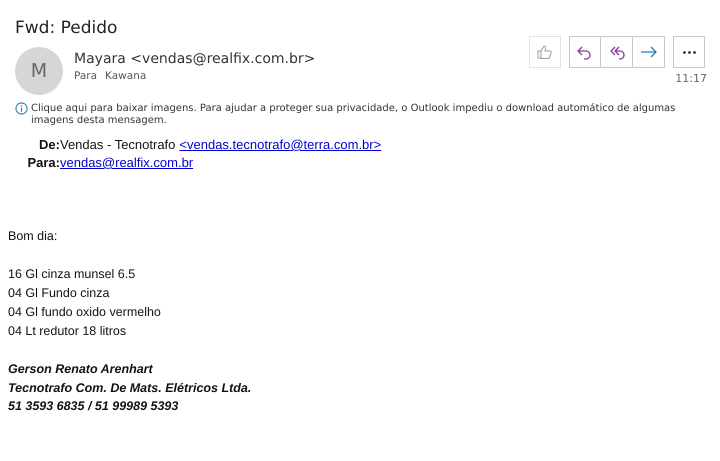 The height and width of the screenshot is (461, 720). What do you see at coordinates (125, 76) in the screenshot?
I see `recipient-name: Kawana` at bounding box center [125, 76].